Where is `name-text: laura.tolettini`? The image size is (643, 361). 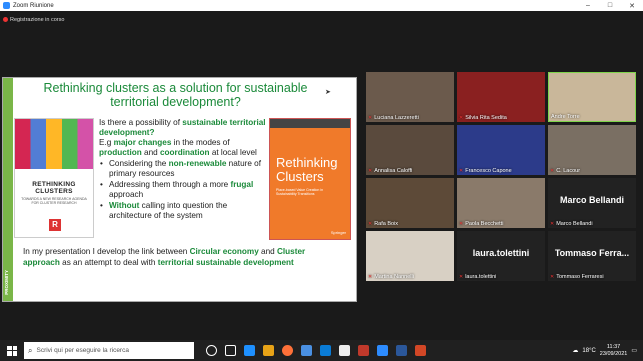 name-text: laura.tolettini is located at coordinates (481, 277).